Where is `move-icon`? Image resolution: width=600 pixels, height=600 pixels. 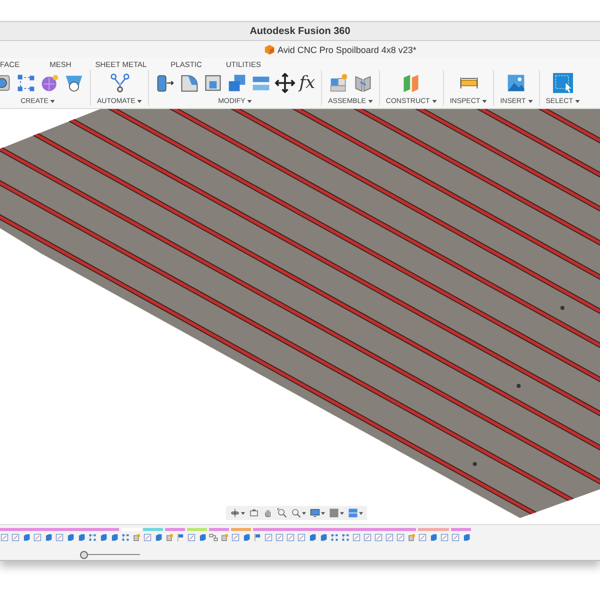
move-icon is located at coordinates (285, 83).